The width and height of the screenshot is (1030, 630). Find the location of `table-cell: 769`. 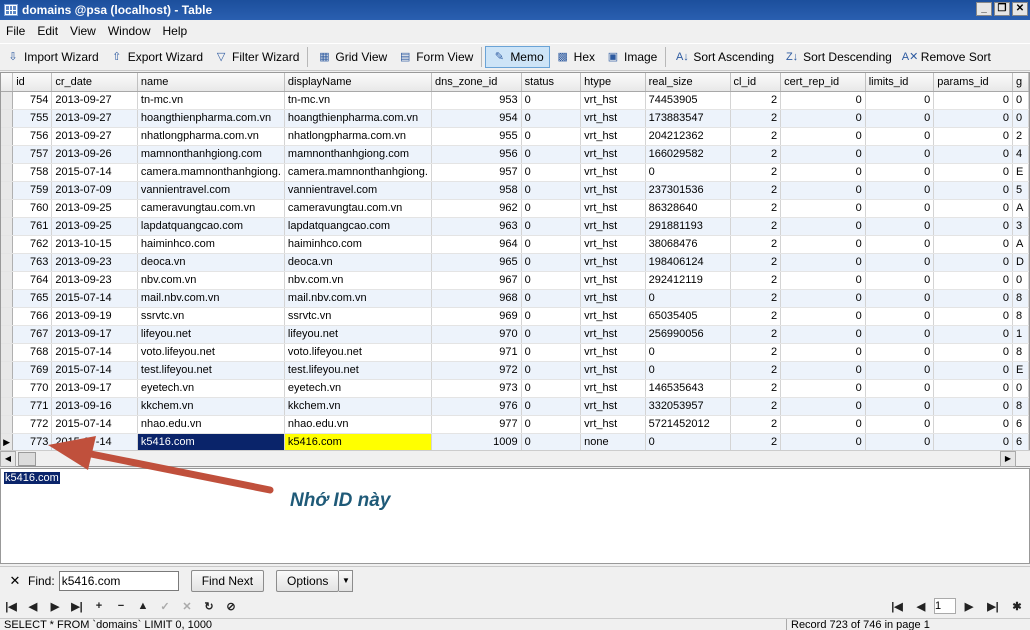

table-cell: 769 is located at coordinates (32, 370).